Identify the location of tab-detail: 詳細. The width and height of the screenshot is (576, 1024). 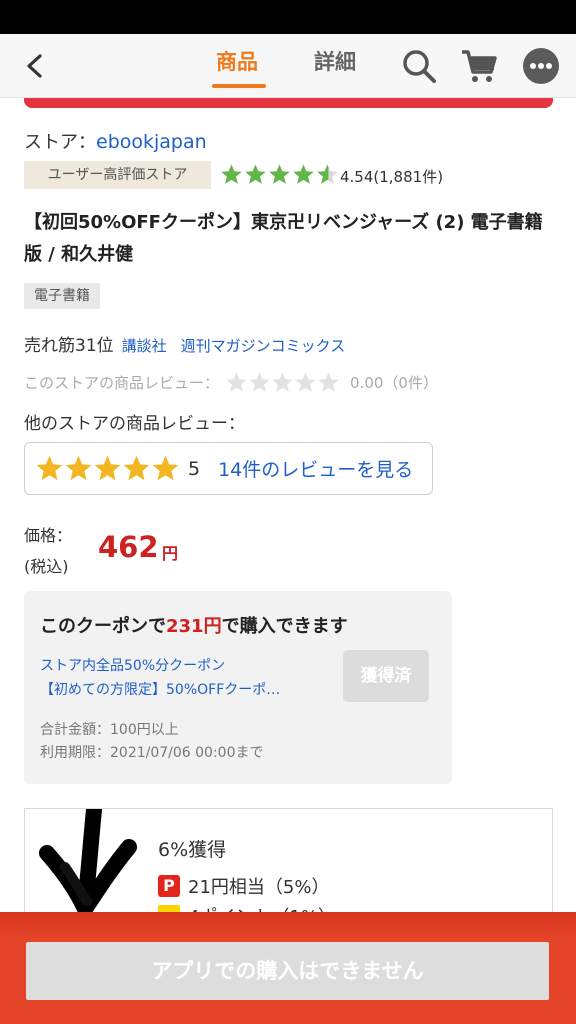
(335, 61).